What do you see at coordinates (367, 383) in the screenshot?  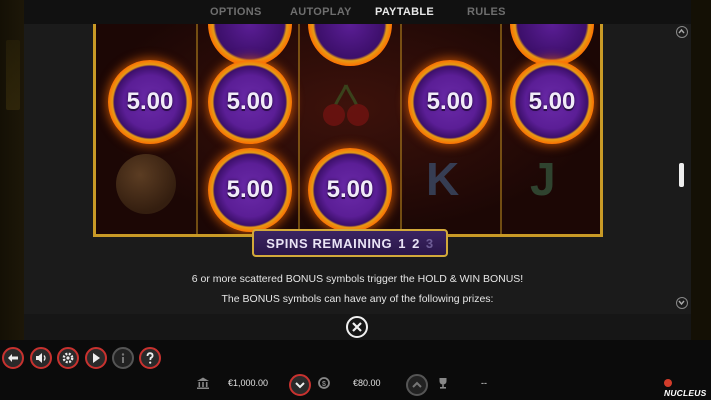 I see `bet-value: €80.00` at bounding box center [367, 383].